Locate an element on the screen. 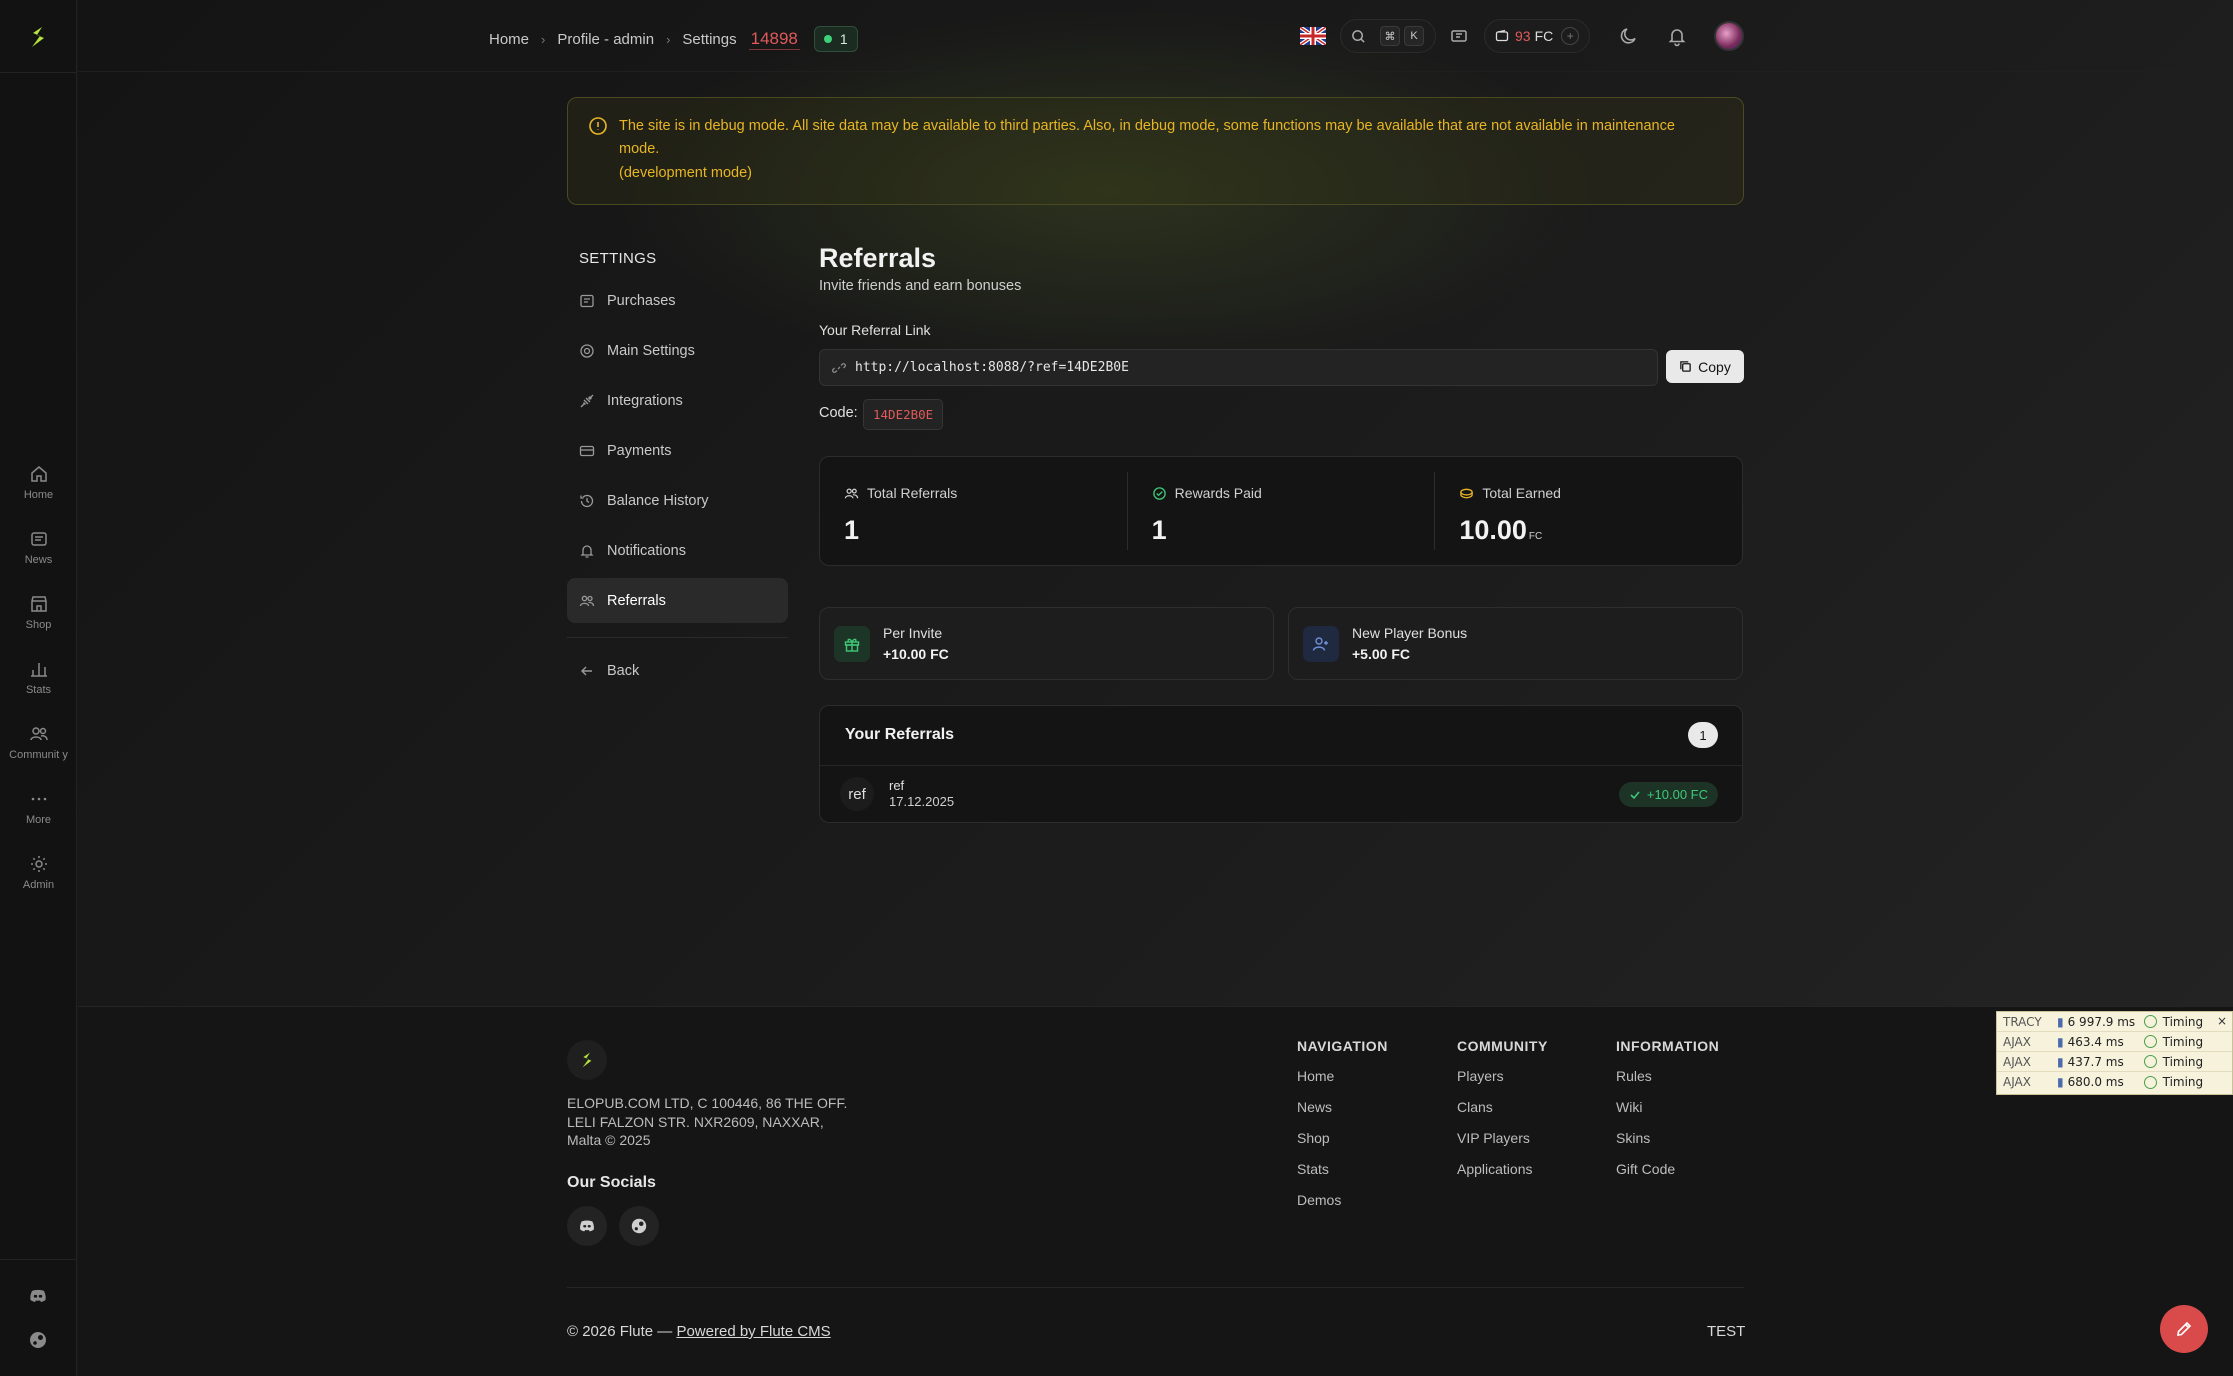 This screenshot has width=2233, height=1376. online-badge: 1 is located at coordinates (835, 39).